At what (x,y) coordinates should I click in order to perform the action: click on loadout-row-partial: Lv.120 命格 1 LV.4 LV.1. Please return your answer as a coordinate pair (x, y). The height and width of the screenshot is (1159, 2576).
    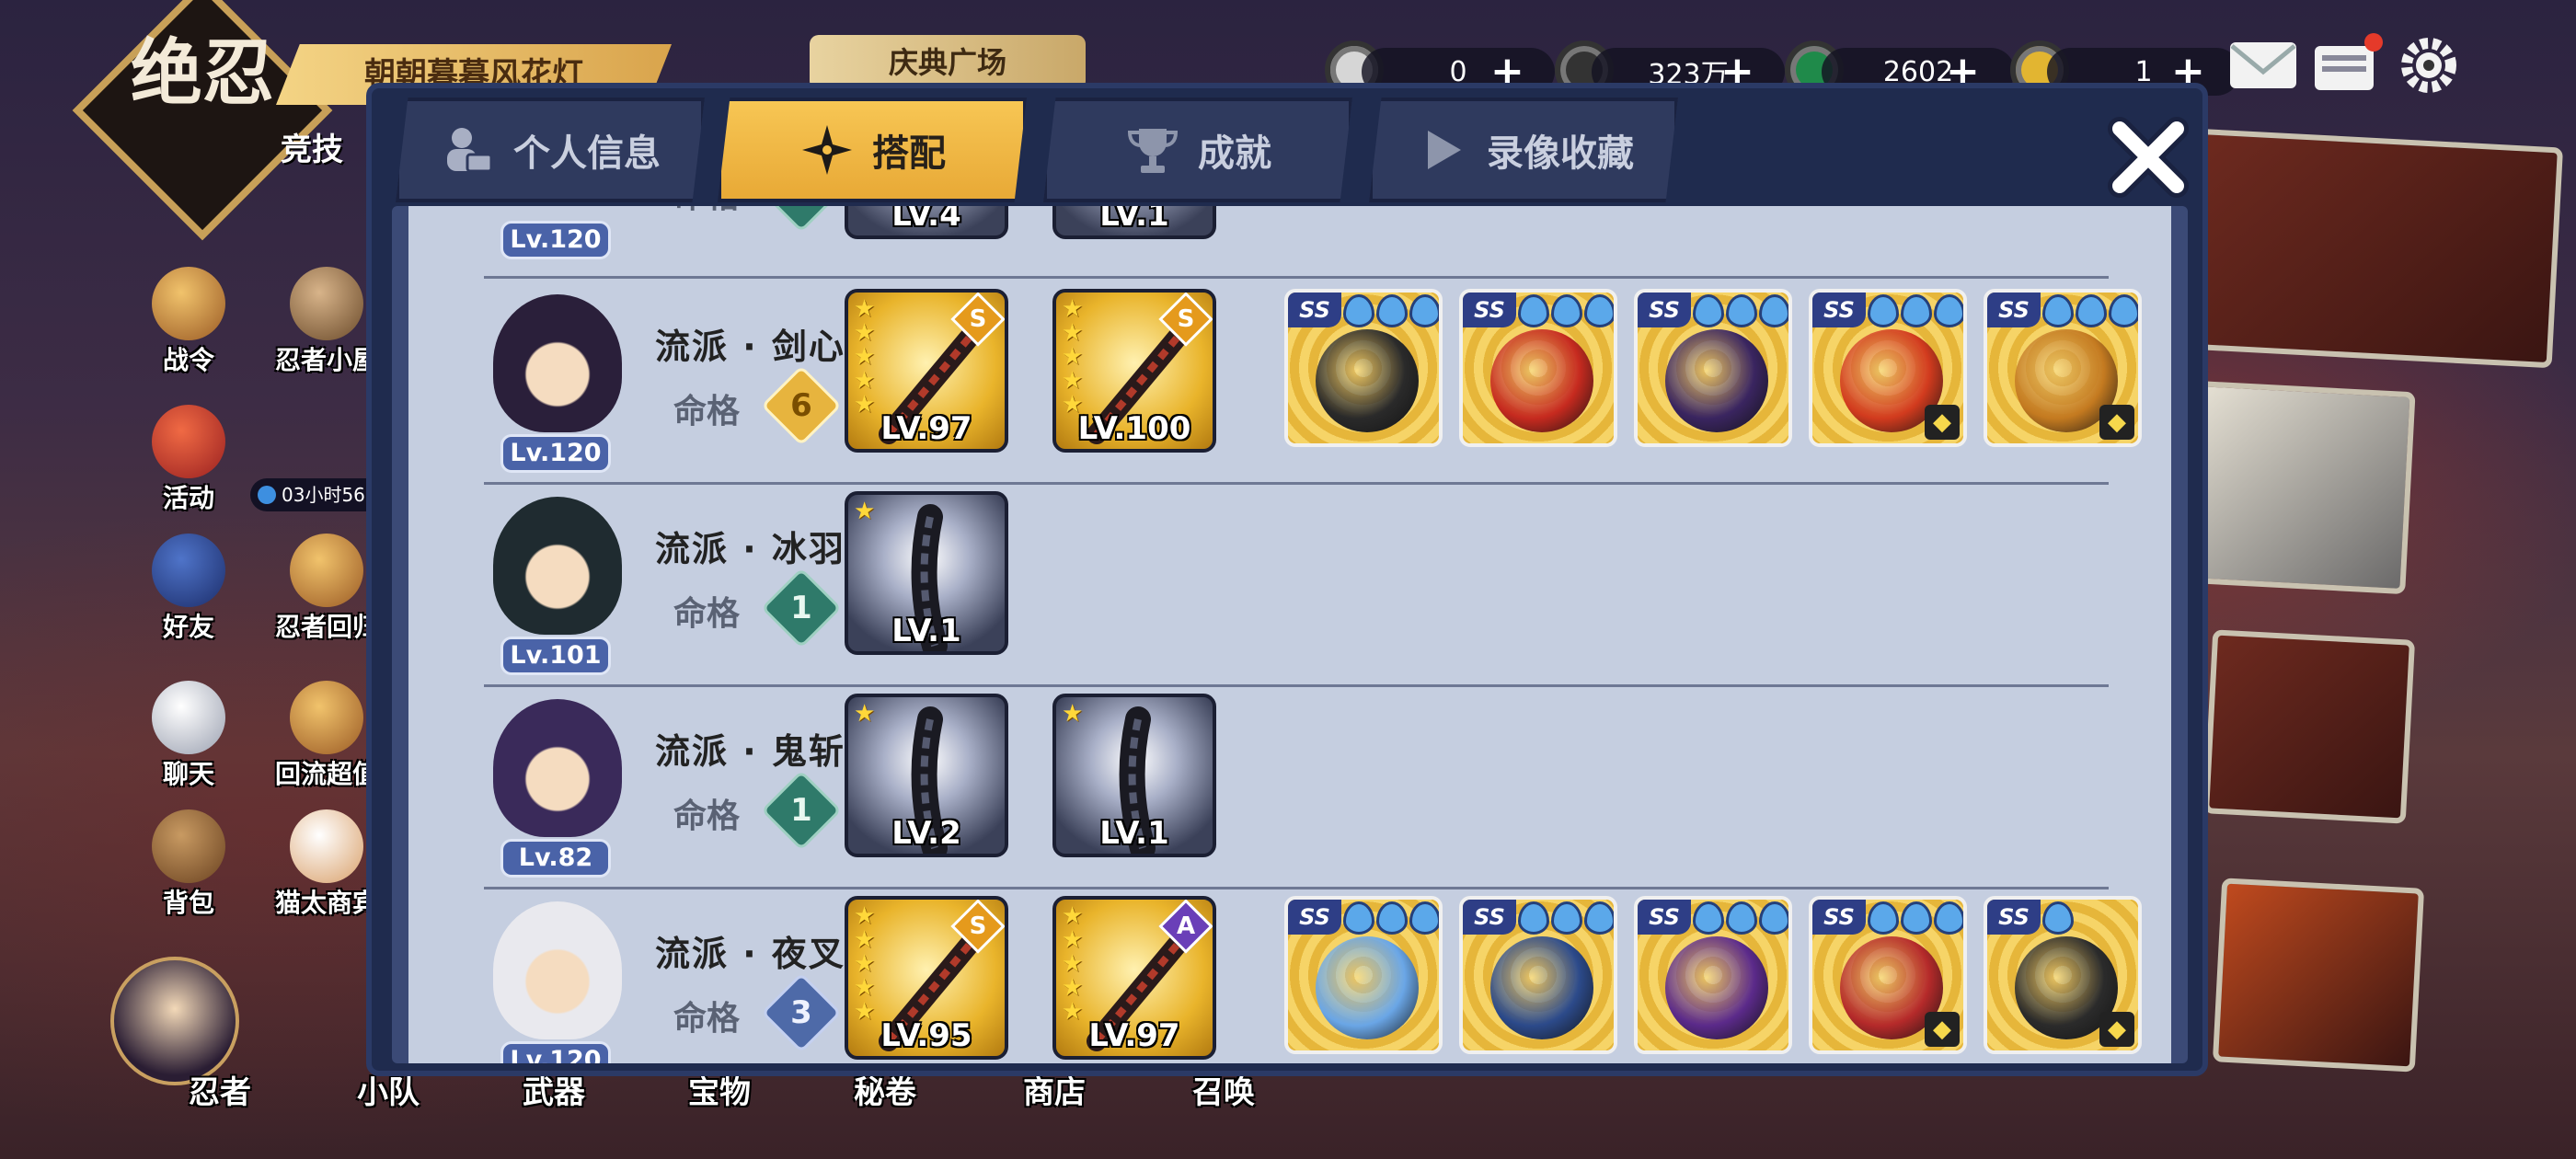
    Looking at the image, I should click on (1289, 238).